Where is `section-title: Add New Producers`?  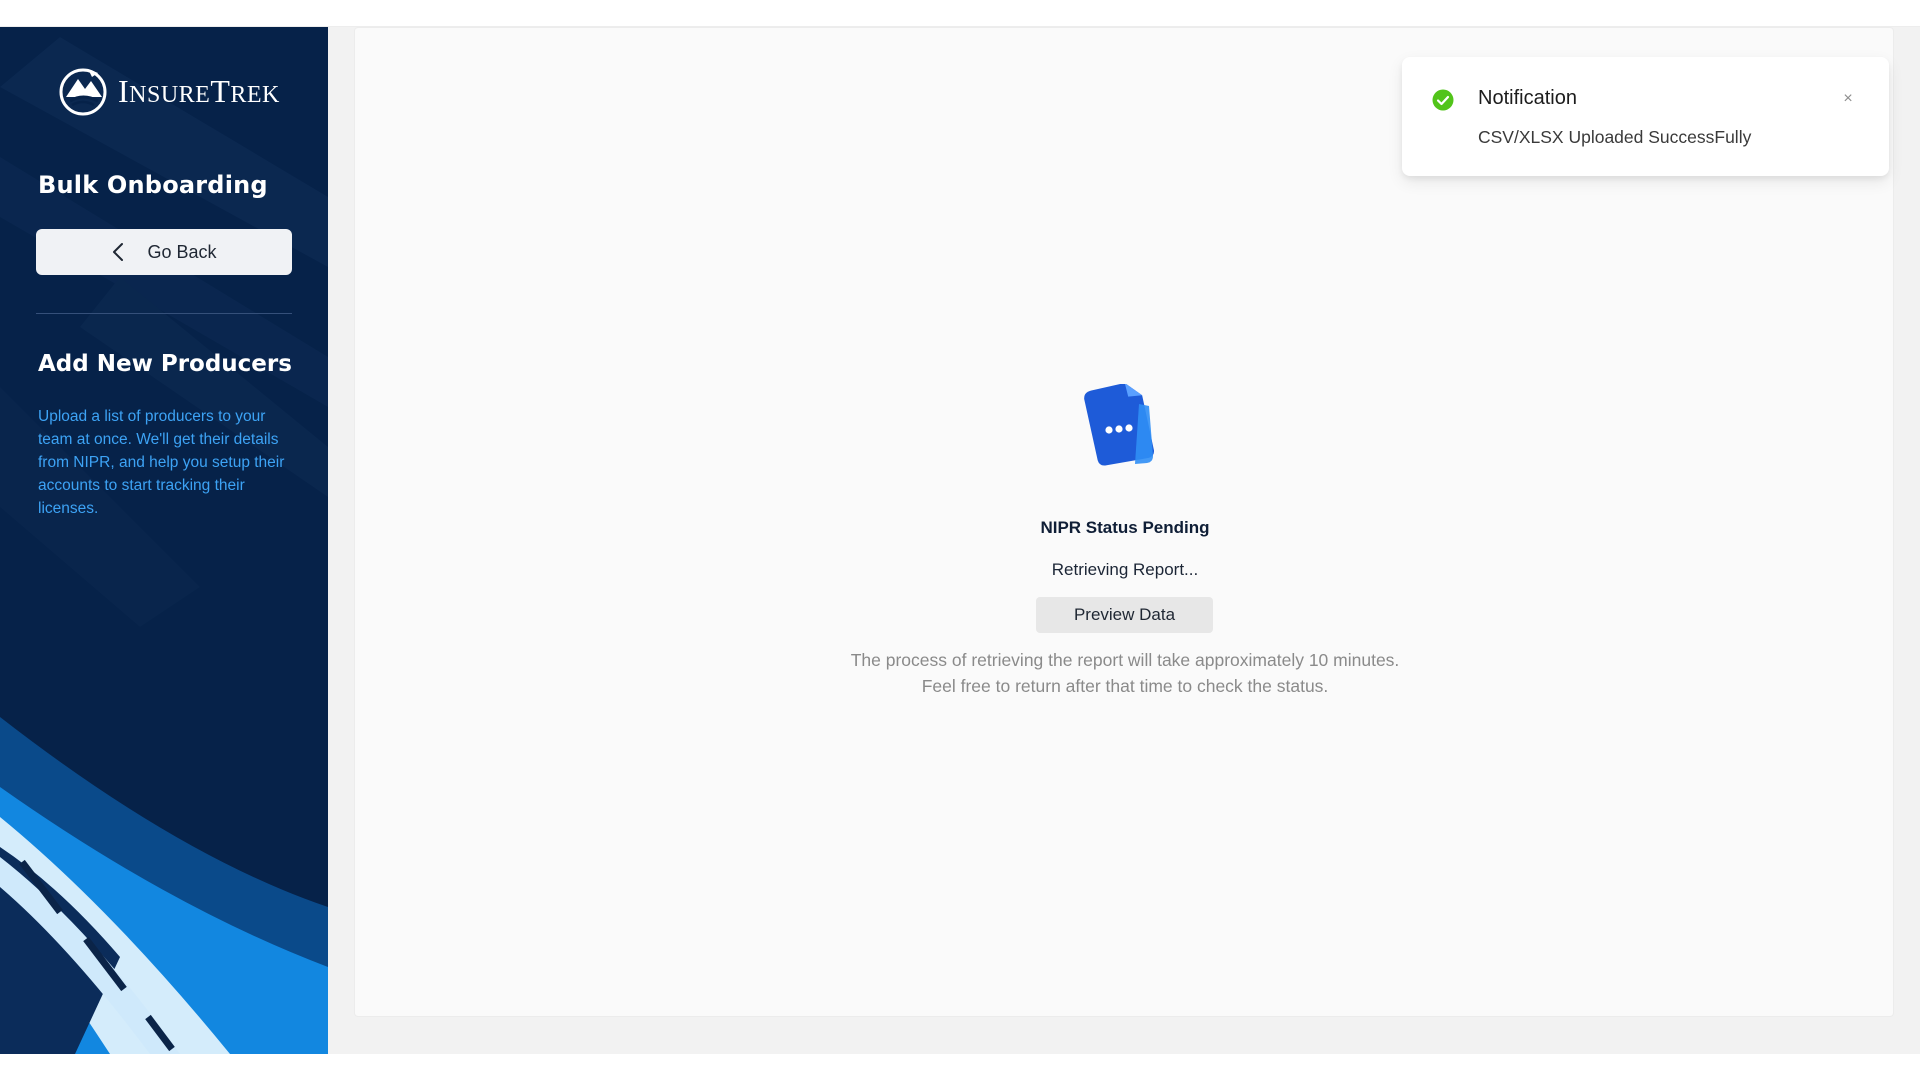
section-title: Add New Producers is located at coordinates (165, 364).